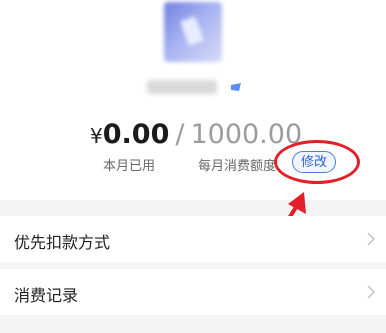 The height and width of the screenshot is (333, 386). I want to click on avatar-image, so click(192, 31).